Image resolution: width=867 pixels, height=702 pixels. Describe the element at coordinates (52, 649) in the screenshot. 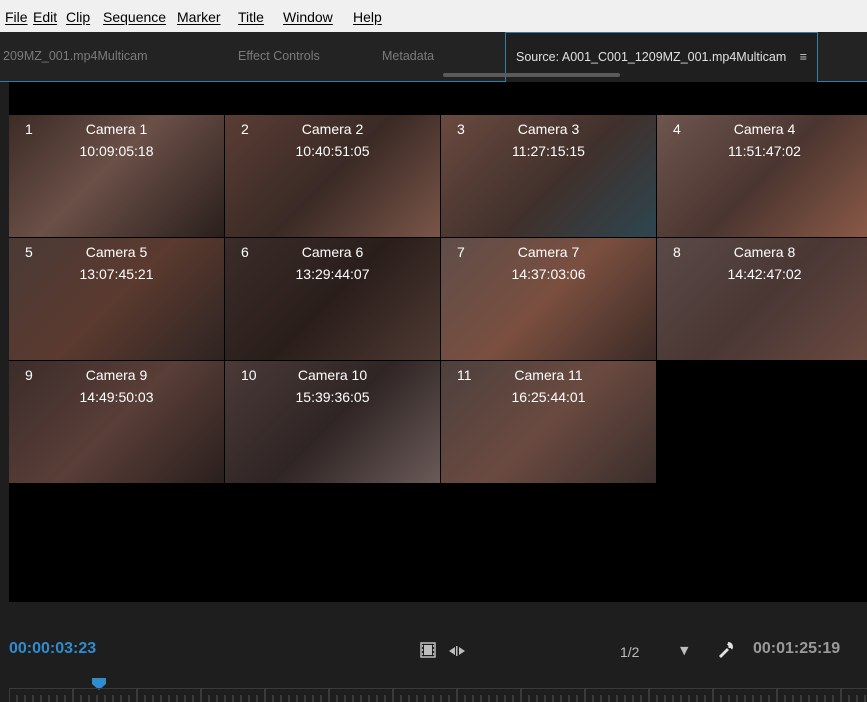

I see `current-timecode: 00:00:03:23` at that location.